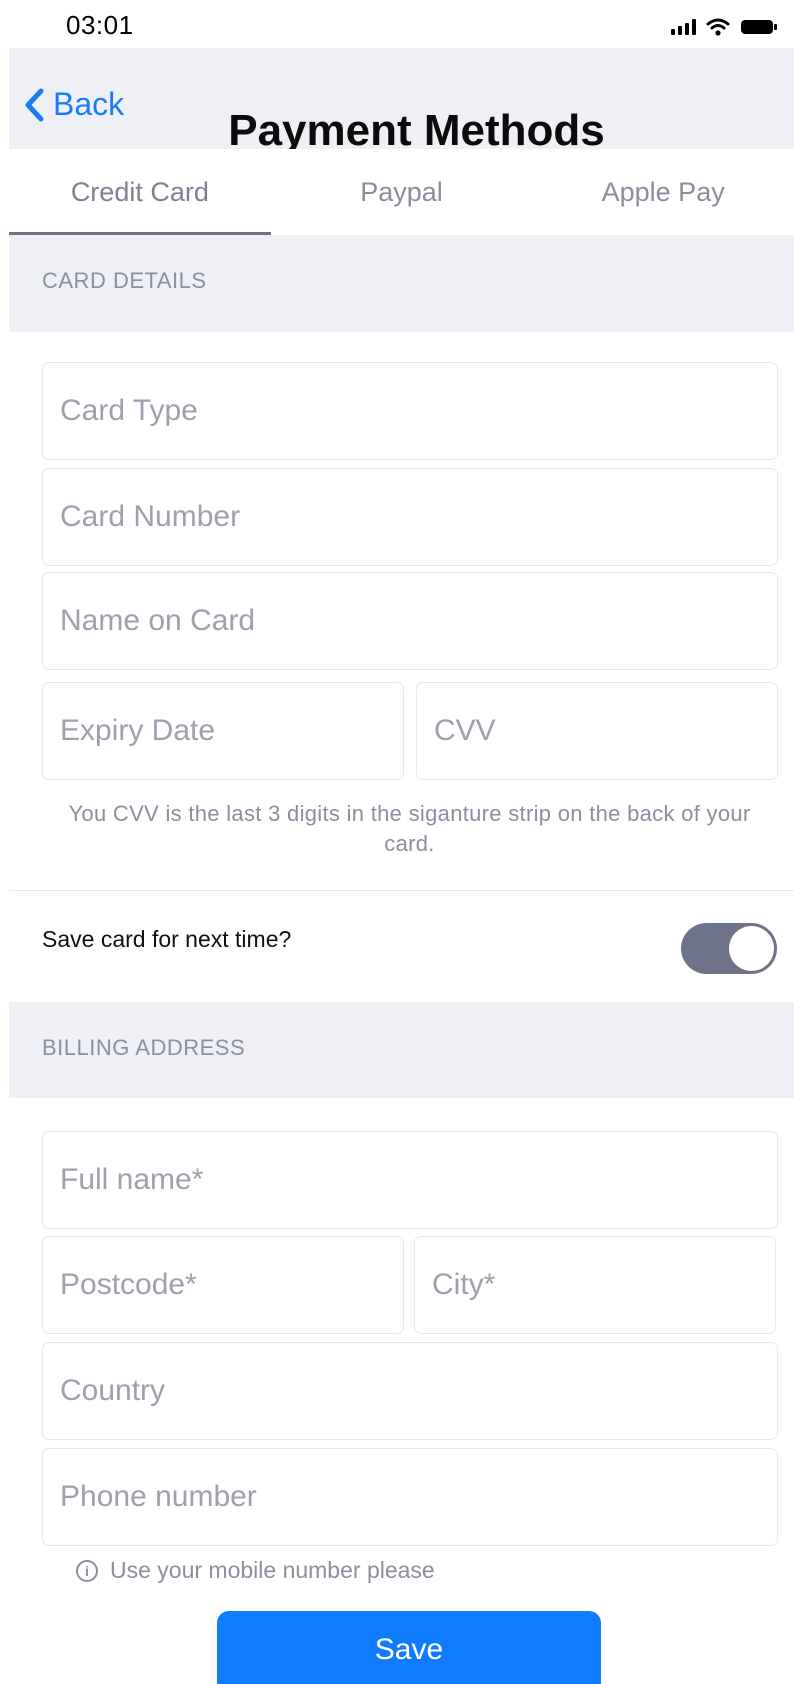 The width and height of the screenshot is (794, 1684). What do you see at coordinates (401, 24) in the screenshot?
I see `status-bar: 03:01` at bounding box center [401, 24].